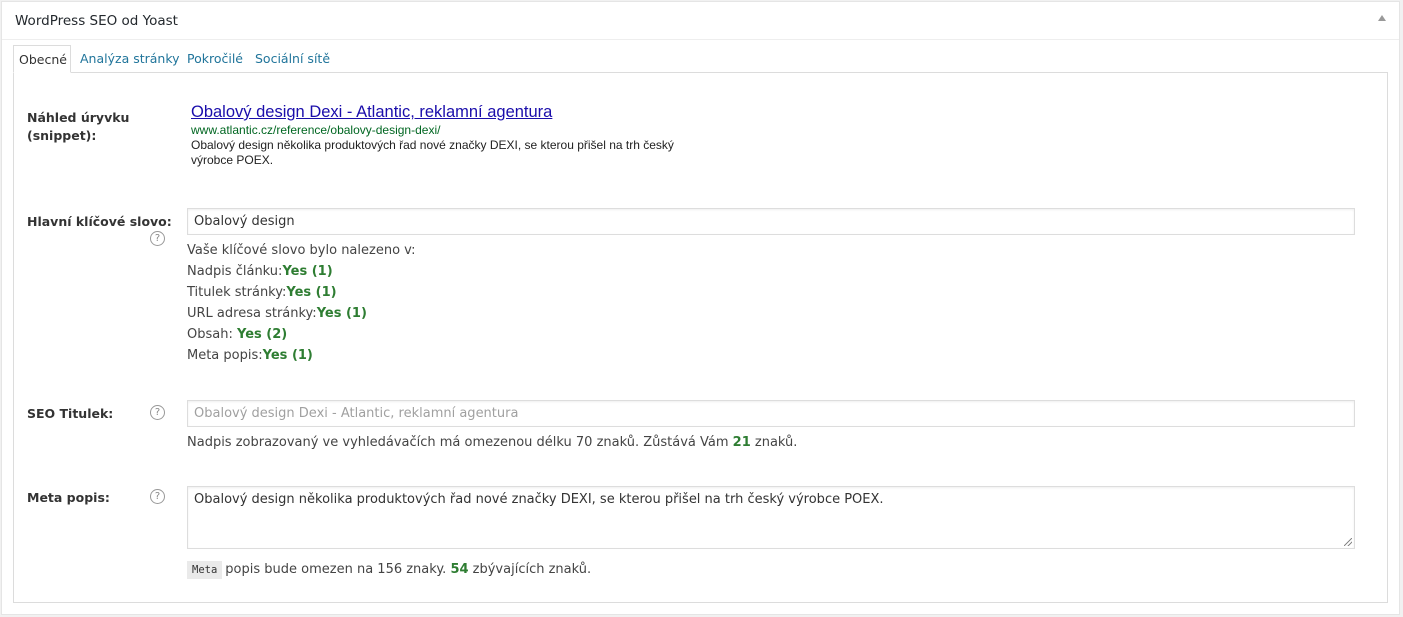  What do you see at coordinates (130, 59) in the screenshot?
I see `tab-page-analysis: Analýza stránky` at bounding box center [130, 59].